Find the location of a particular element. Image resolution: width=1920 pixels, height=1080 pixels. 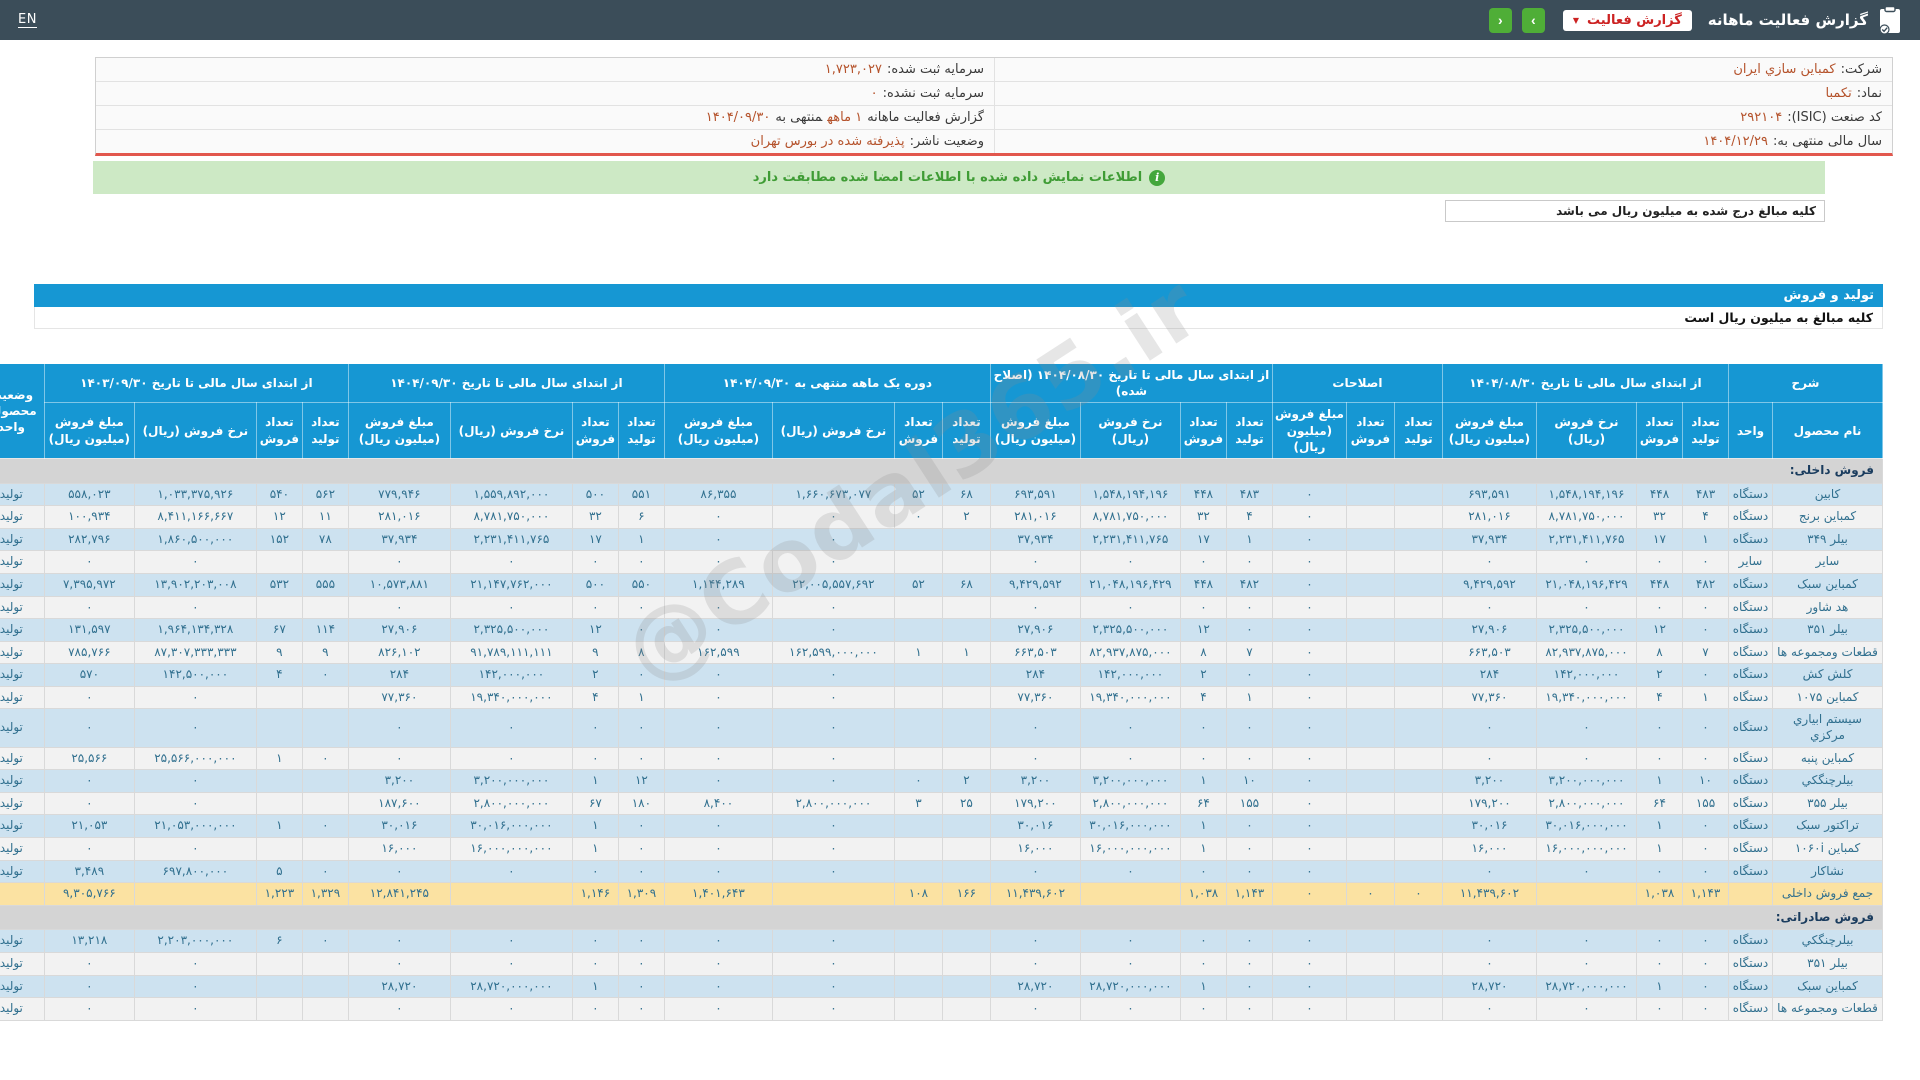

next-report-button: › is located at coordinates (1533, 20).